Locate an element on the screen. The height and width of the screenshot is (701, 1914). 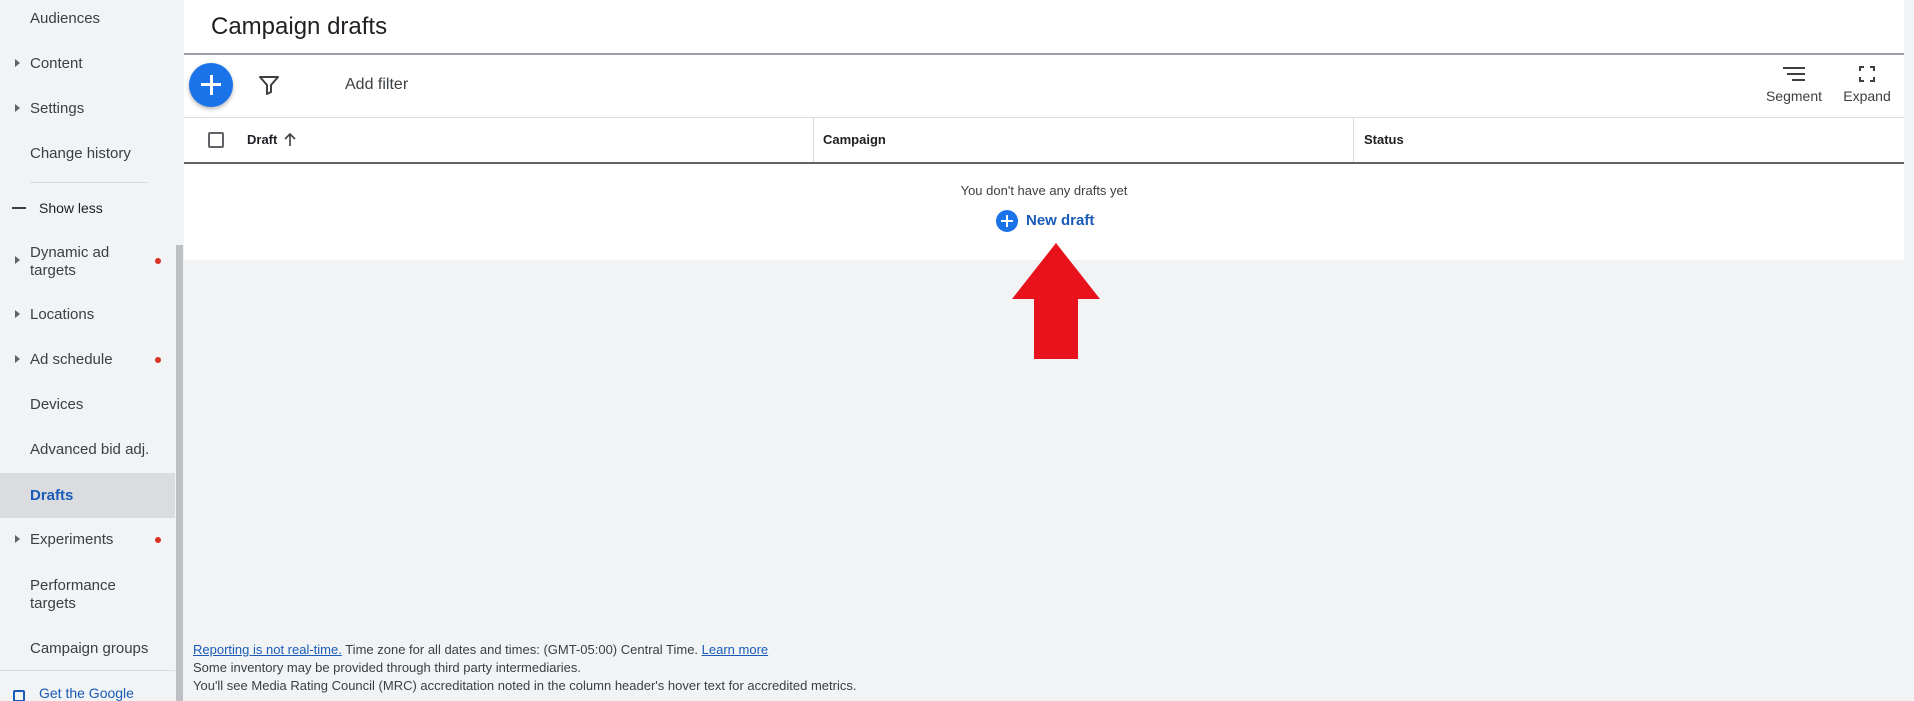
page-title: Campaign drafts is located at coordinates (299, 26).